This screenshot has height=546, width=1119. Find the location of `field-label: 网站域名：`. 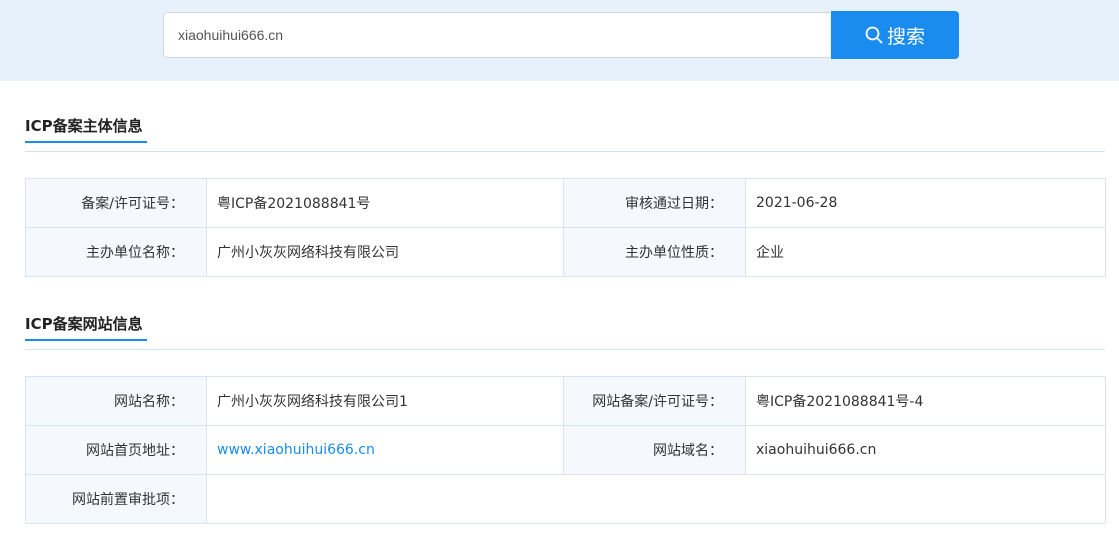

field-label: 网站域名： is located at coordinates (654, 450).